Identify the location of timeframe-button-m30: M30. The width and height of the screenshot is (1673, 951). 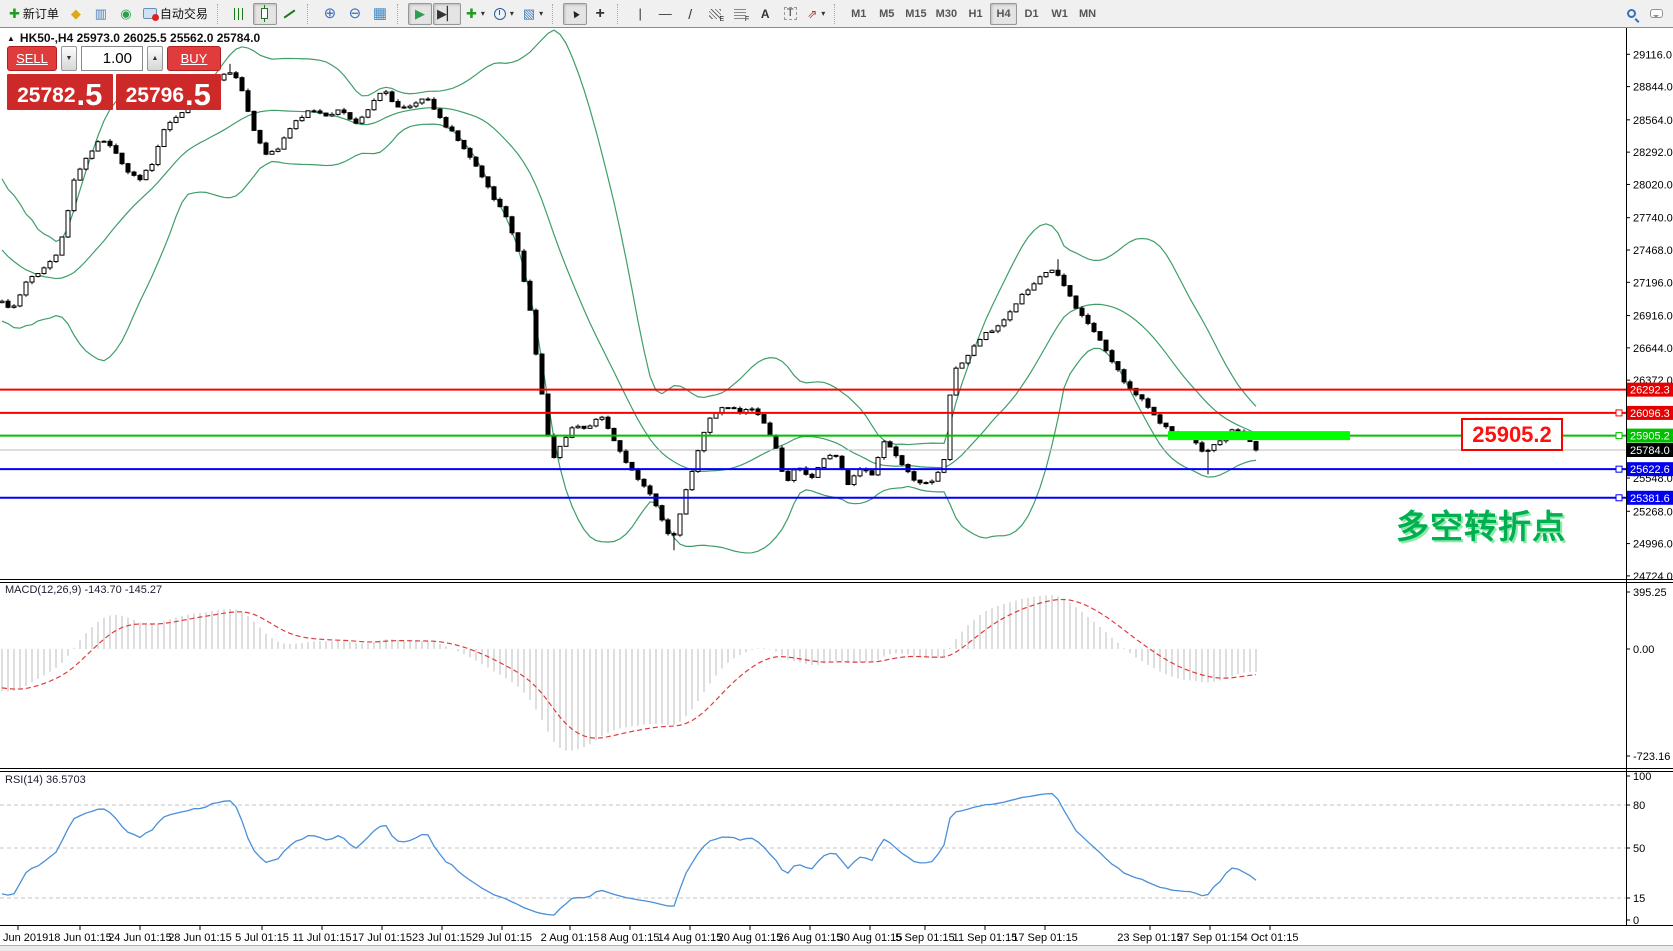
(946, 14).